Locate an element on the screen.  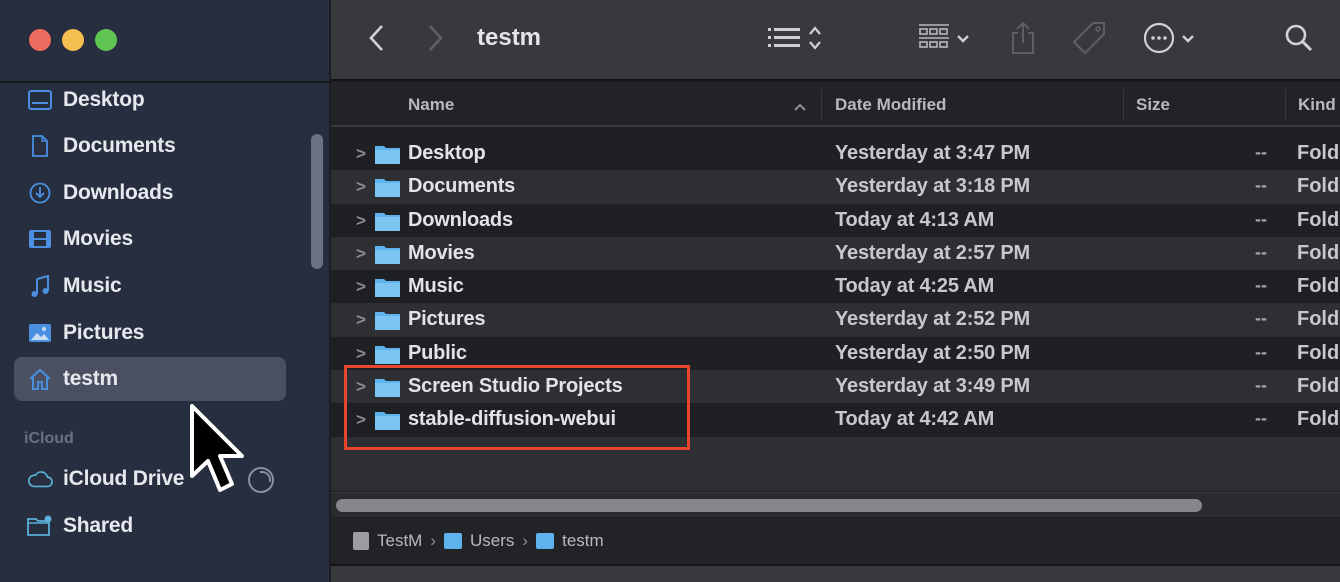
file-name: Desktop is located at coordinates (447, 153).